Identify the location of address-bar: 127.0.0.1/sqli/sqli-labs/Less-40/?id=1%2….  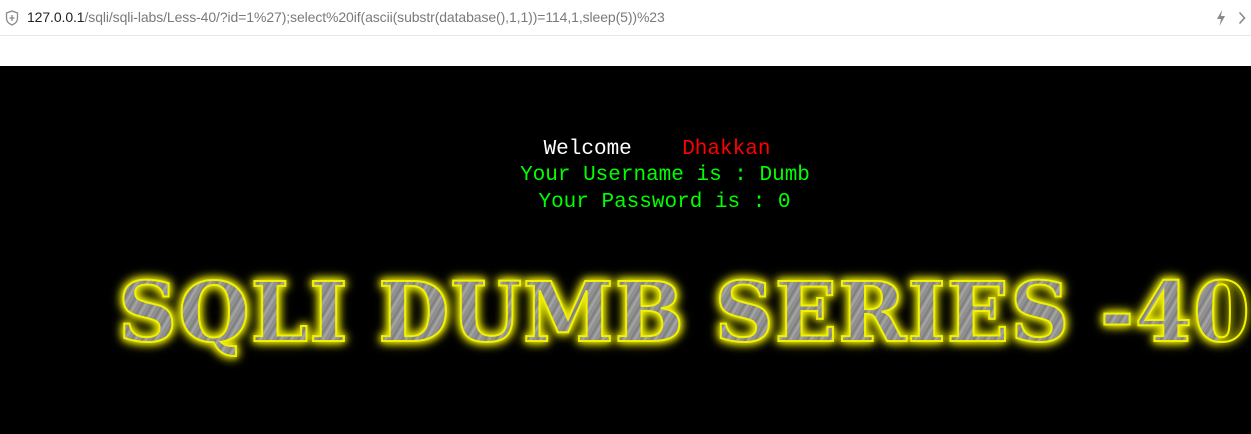
(625, 18).